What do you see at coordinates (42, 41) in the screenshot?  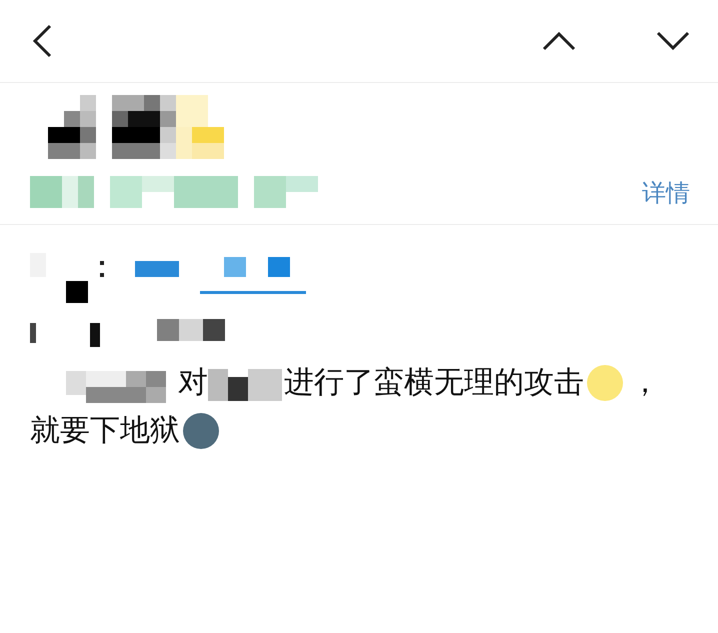 I see `back-icon` at bounding box center [42, 41].